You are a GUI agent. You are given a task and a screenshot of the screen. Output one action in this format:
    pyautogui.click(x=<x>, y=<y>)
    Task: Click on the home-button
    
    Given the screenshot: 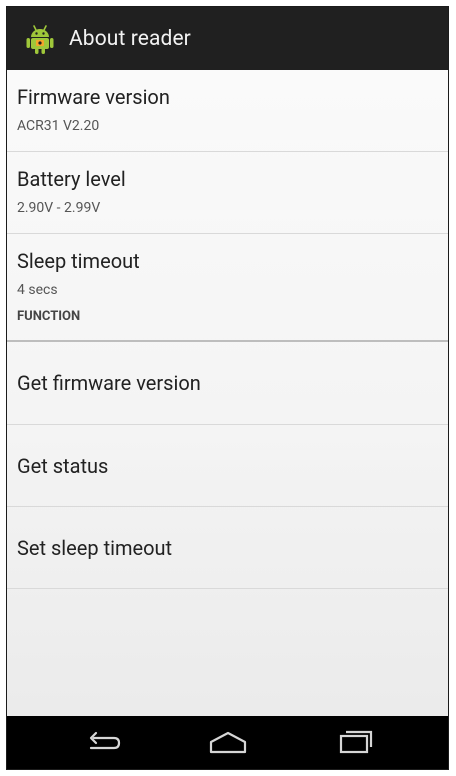 What is the action you would take?
    pyautogui.click(x=228, y=742)
    